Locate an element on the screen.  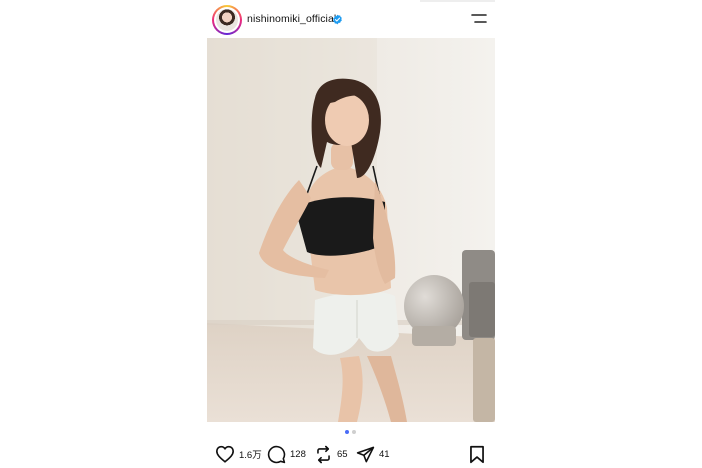
avatar-image is located at coordinates (227, 20).